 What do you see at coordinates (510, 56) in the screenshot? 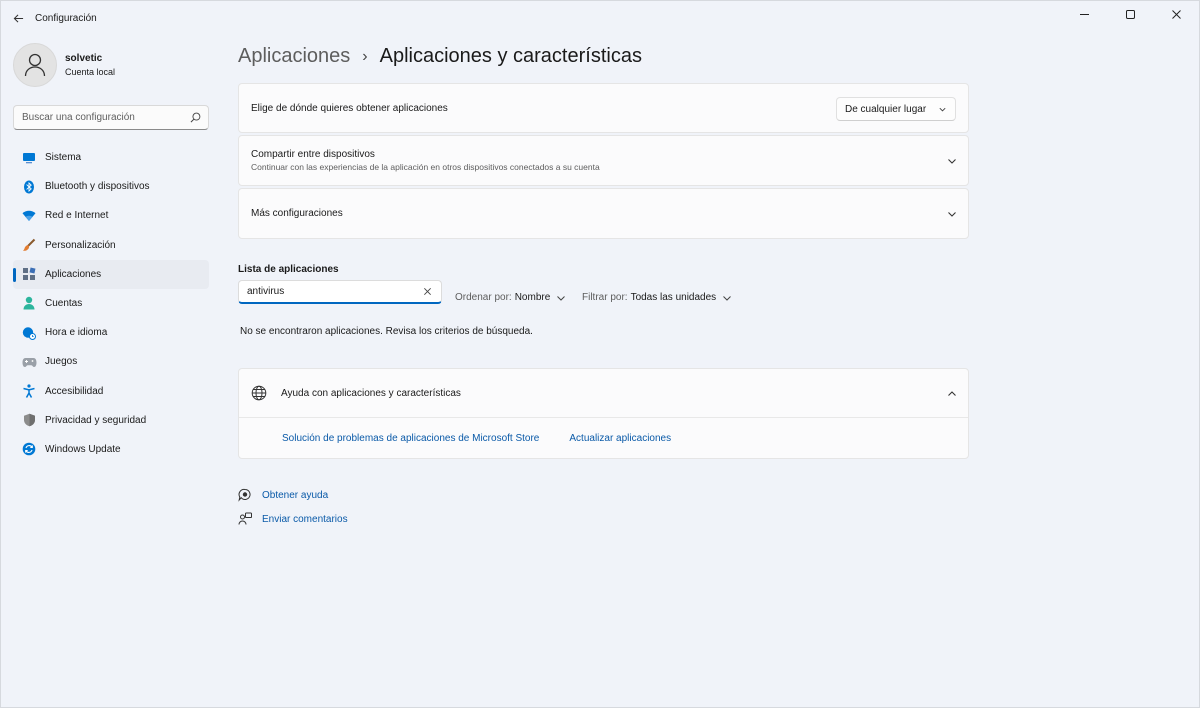
I see `page-title: Aplicaciones y características` at bounding box center [510, 56].